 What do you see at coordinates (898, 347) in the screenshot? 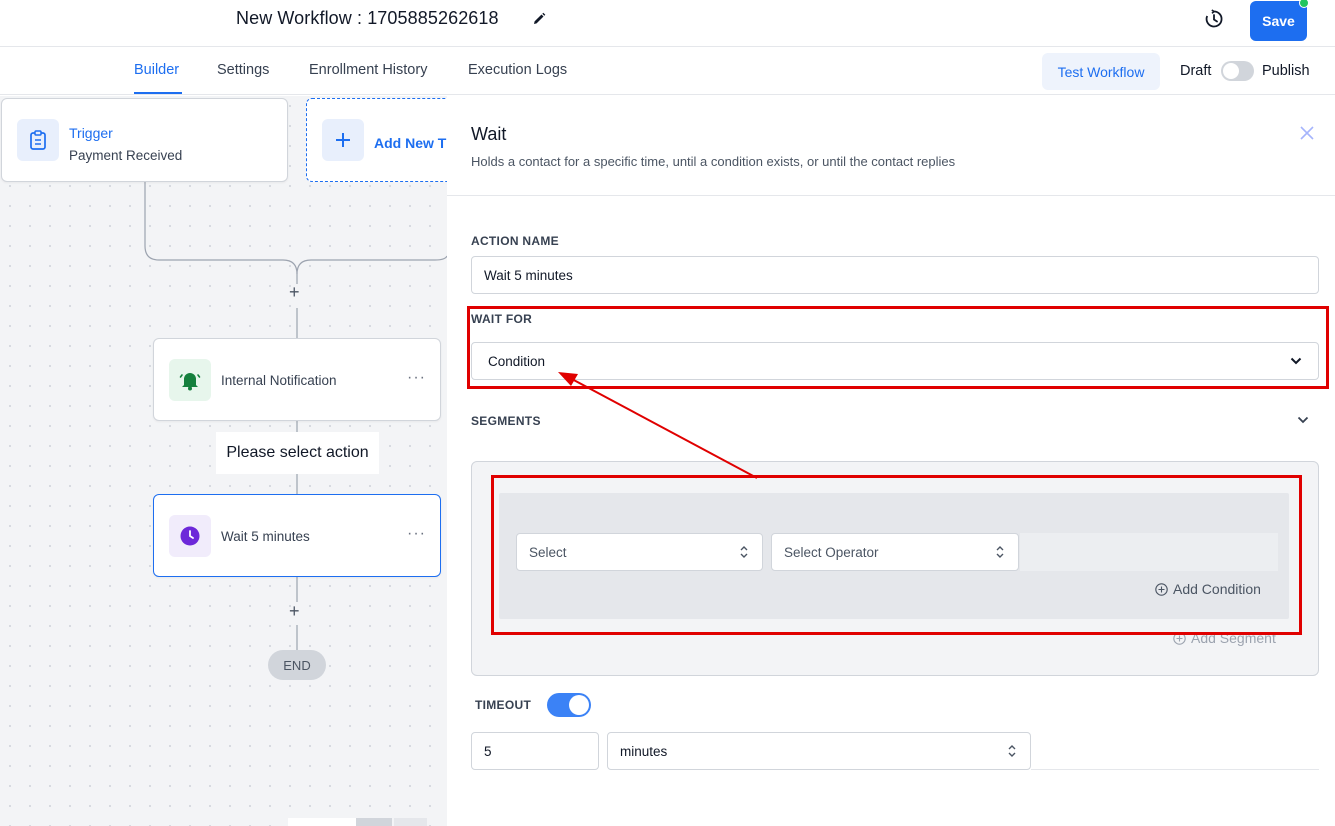
I see `annotation-box-wait-for` at bounding box center [898, 347].